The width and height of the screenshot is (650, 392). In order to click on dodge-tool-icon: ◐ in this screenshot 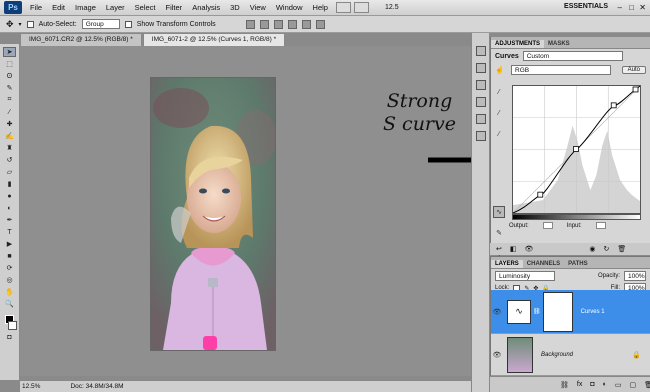, I will do `click(9, 208)`.